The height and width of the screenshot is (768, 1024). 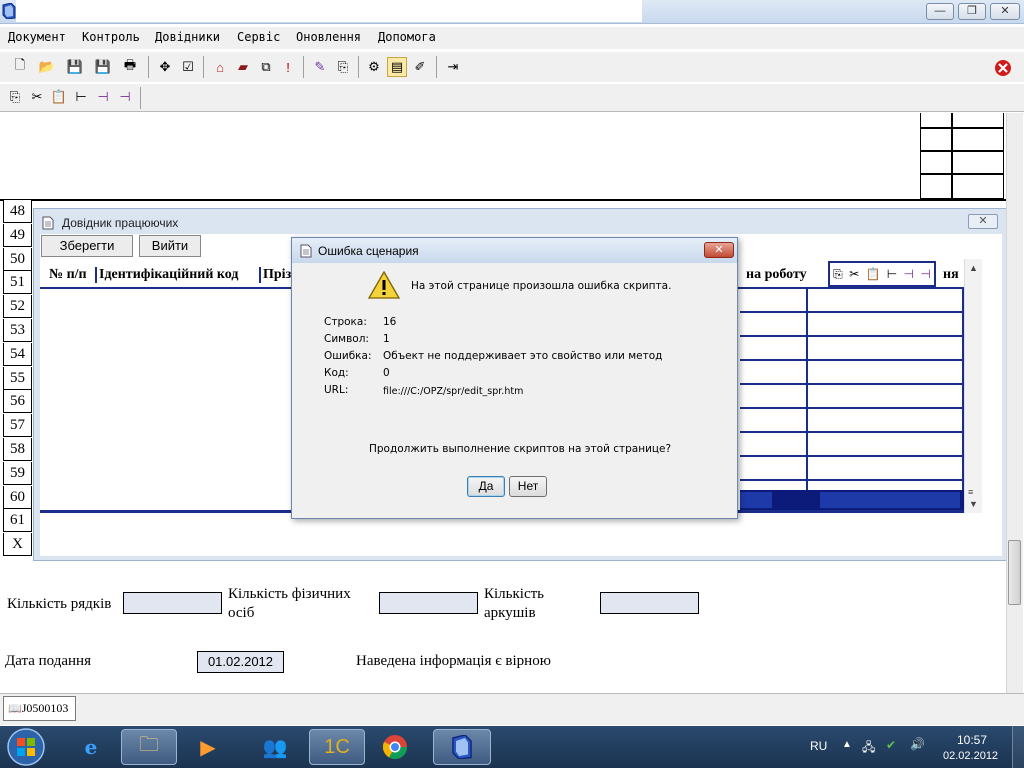 What do you see at coordinates (37, 37) in the screenshot?
I see `menu-document: Документ` at bounding box center [37, 37].